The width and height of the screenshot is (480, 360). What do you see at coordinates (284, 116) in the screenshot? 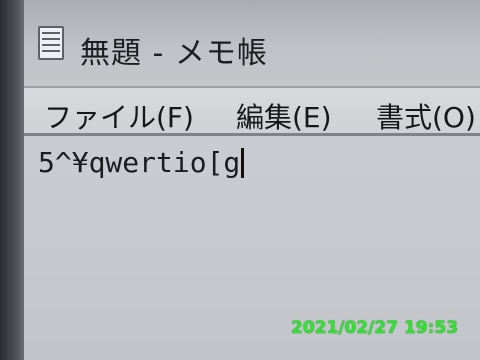
I see `menu-edit: 編集(E)` at bounding box center [284, 116].